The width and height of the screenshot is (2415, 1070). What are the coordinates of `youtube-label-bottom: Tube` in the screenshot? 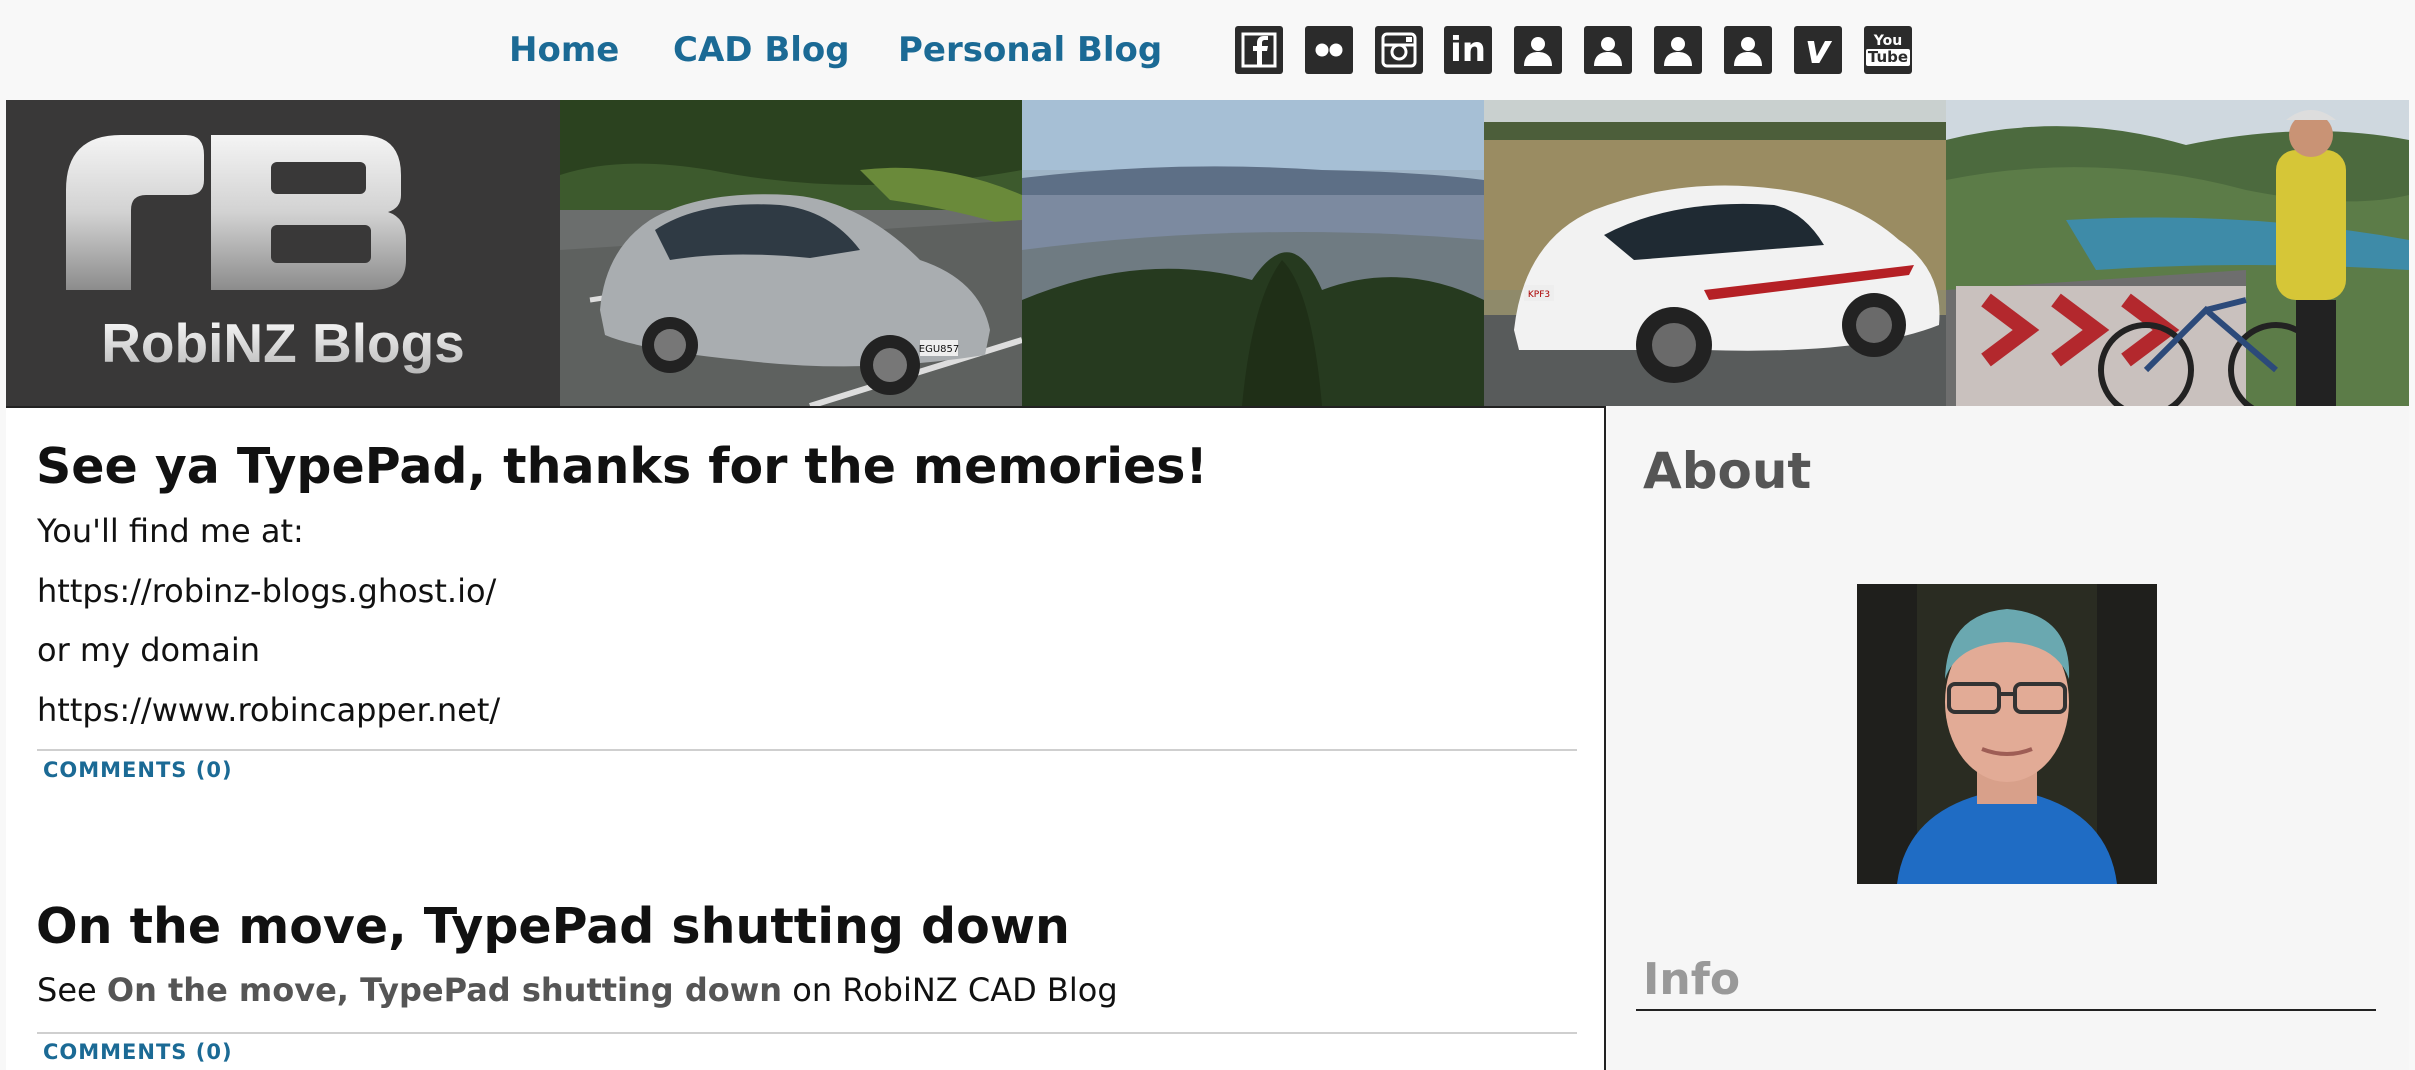 It's located at (1888, 57).